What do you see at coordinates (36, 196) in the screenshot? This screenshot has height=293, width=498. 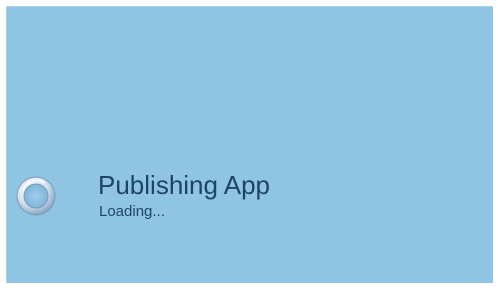 I see `loading-ring-icon` at bounding box center [36, 196].